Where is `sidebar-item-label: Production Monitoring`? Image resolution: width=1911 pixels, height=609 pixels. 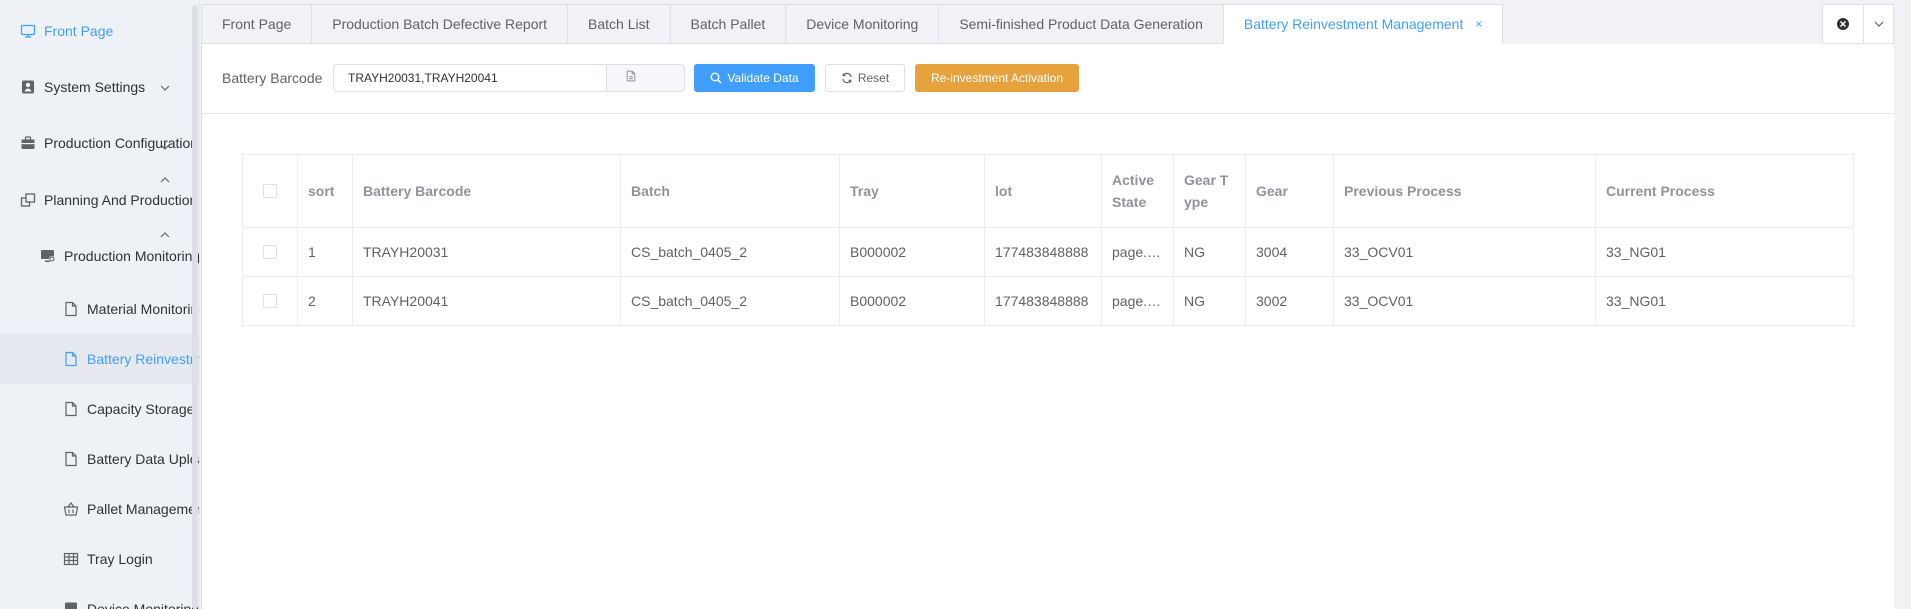 sidebar-item-label: Production Monitoring is located at coordinates (132, 256).